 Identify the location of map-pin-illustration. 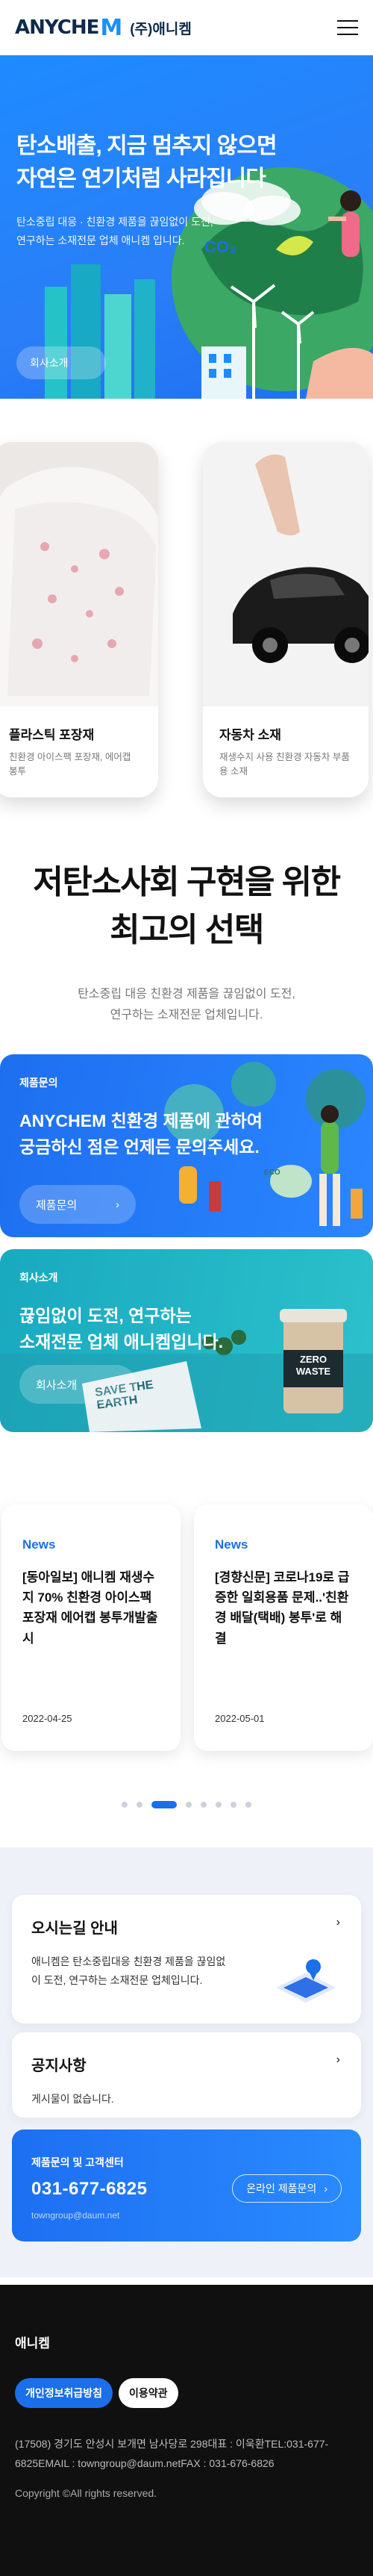
(306, 1981).